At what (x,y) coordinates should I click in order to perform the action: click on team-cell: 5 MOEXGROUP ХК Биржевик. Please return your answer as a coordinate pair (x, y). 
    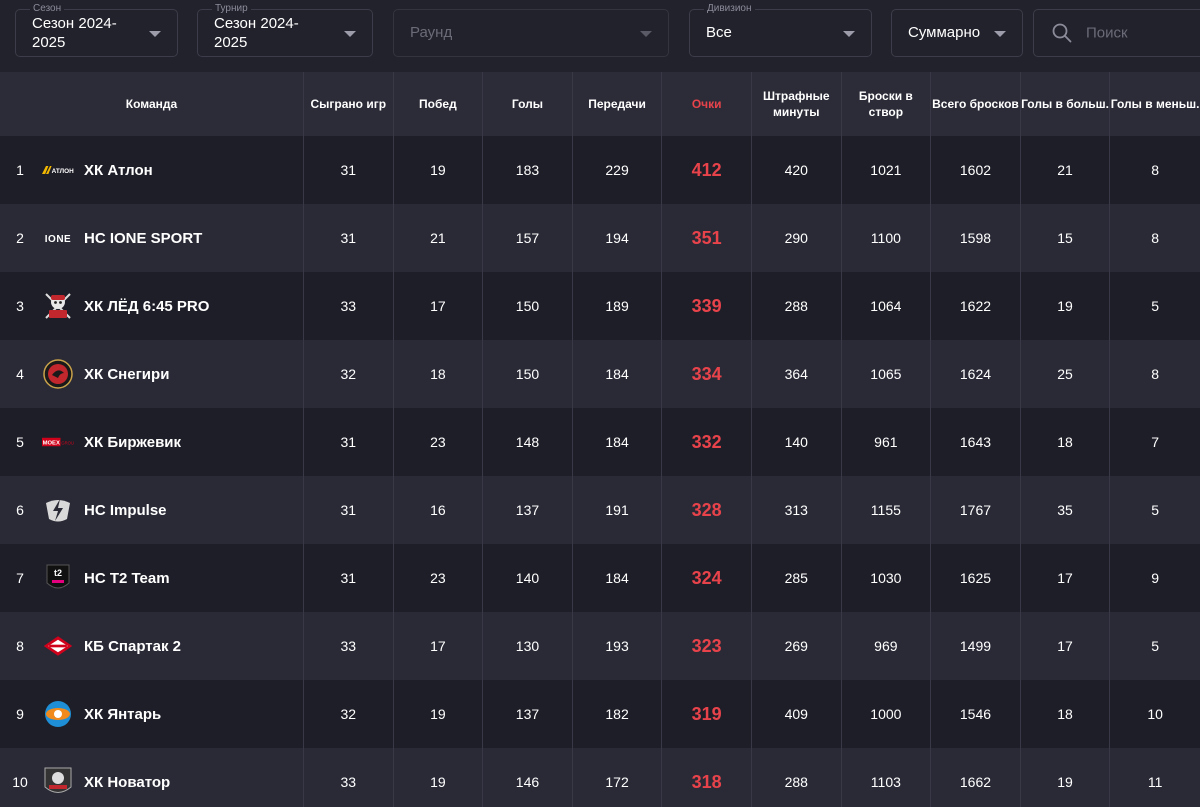
    Looking at the image, I should click on (152, 442).